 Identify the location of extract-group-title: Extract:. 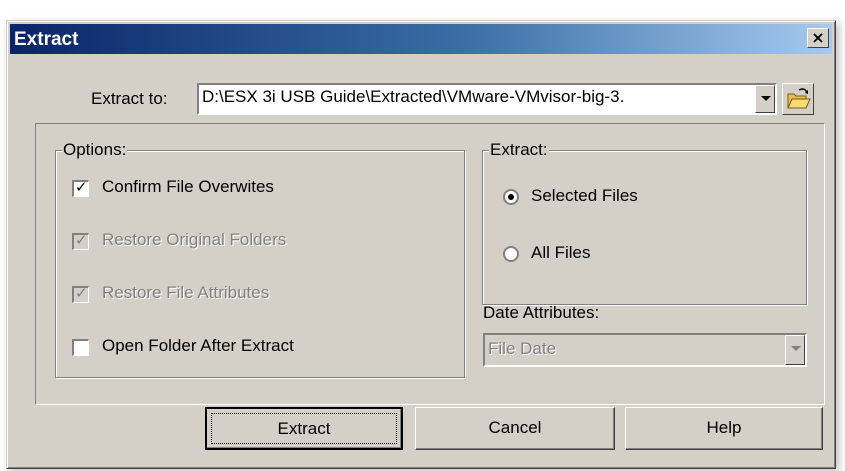
(519, 150).